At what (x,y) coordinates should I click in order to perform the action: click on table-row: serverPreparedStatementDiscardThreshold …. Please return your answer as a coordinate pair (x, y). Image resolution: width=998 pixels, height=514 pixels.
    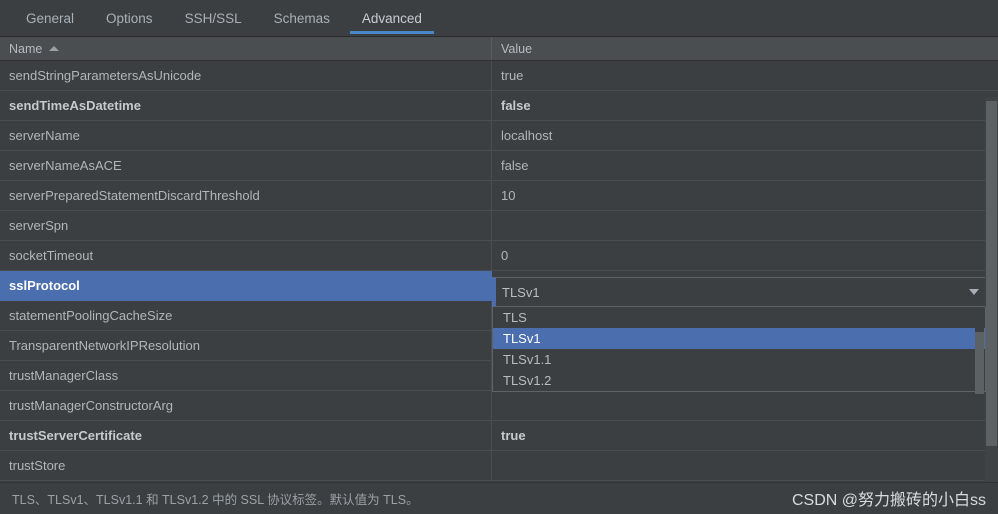
    Looking at the image, I should click on (499, 196).